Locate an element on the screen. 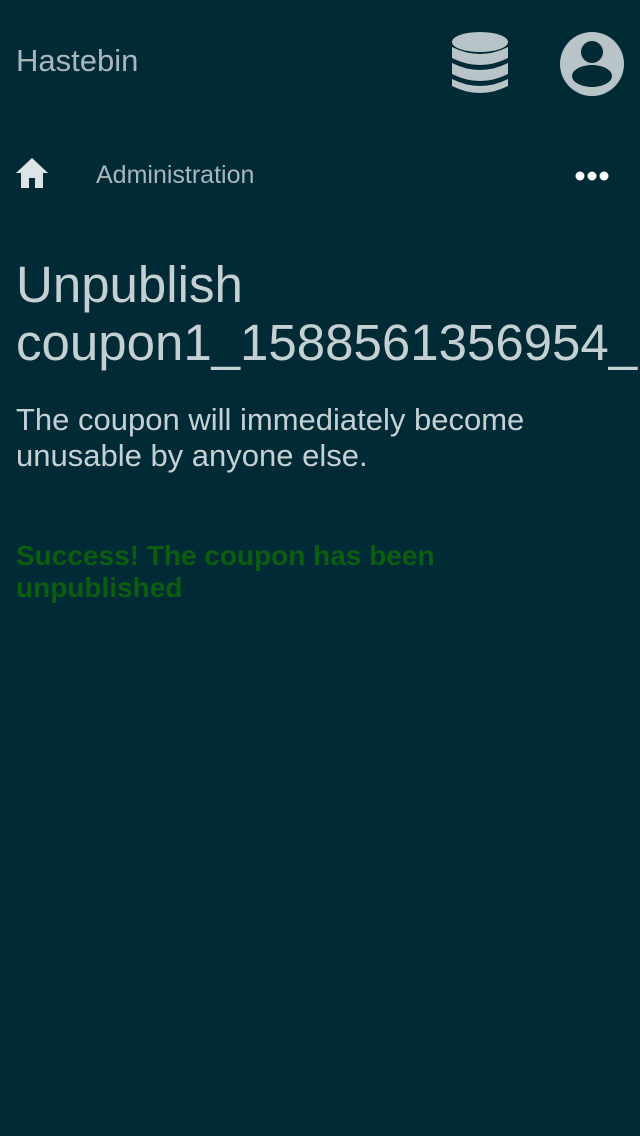  breadcrumb-administration: Administration is located at coordinates (175, 175).